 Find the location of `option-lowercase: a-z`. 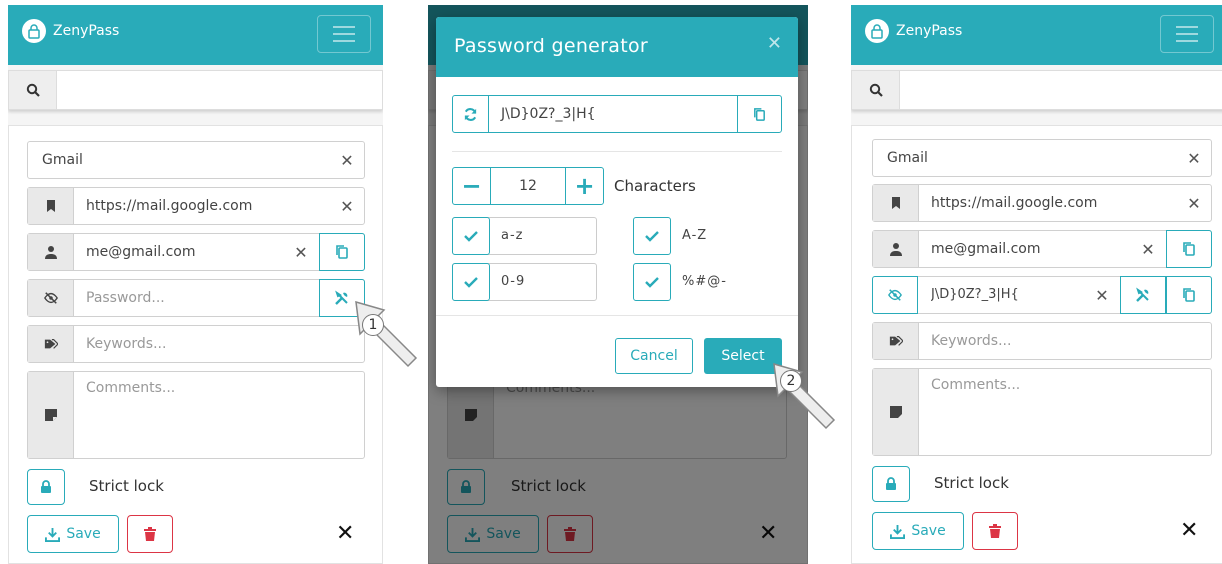

option-lowercase: a-z is located at coordinates (524, 236).